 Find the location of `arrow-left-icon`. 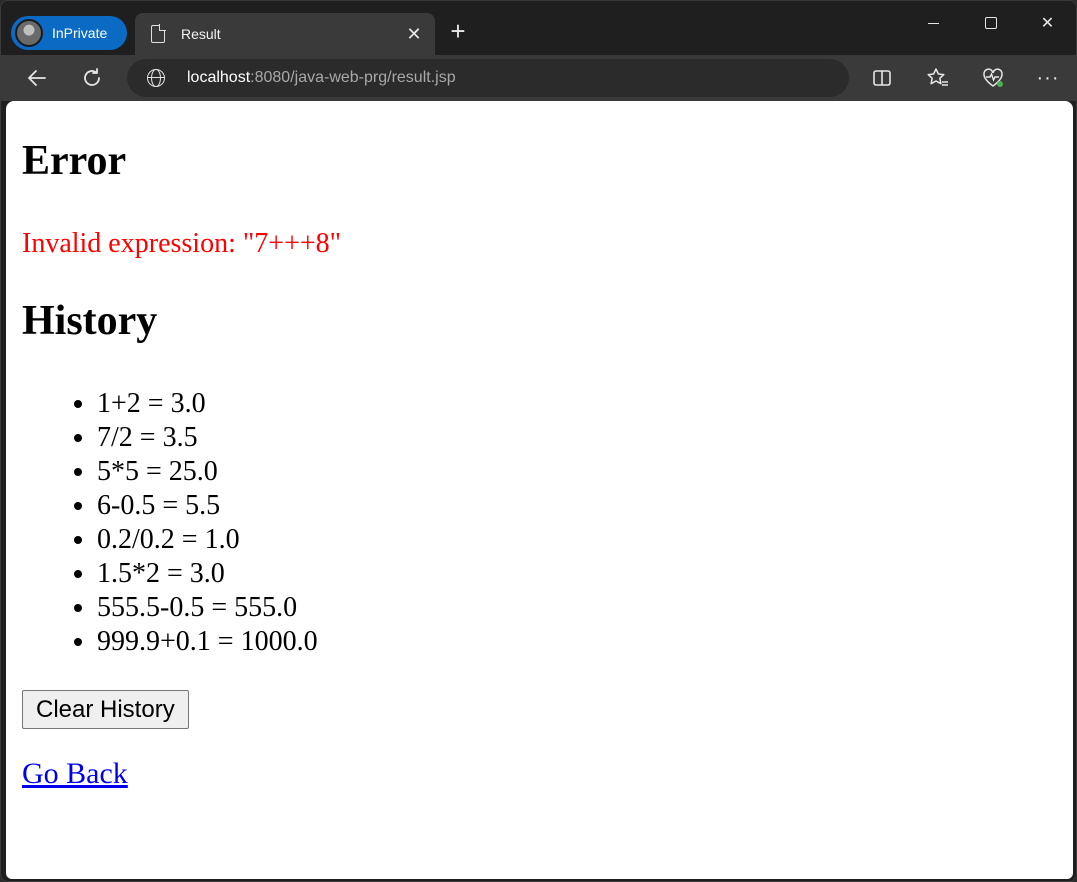

arrow-left-icon is located at coordinates (37, 78).